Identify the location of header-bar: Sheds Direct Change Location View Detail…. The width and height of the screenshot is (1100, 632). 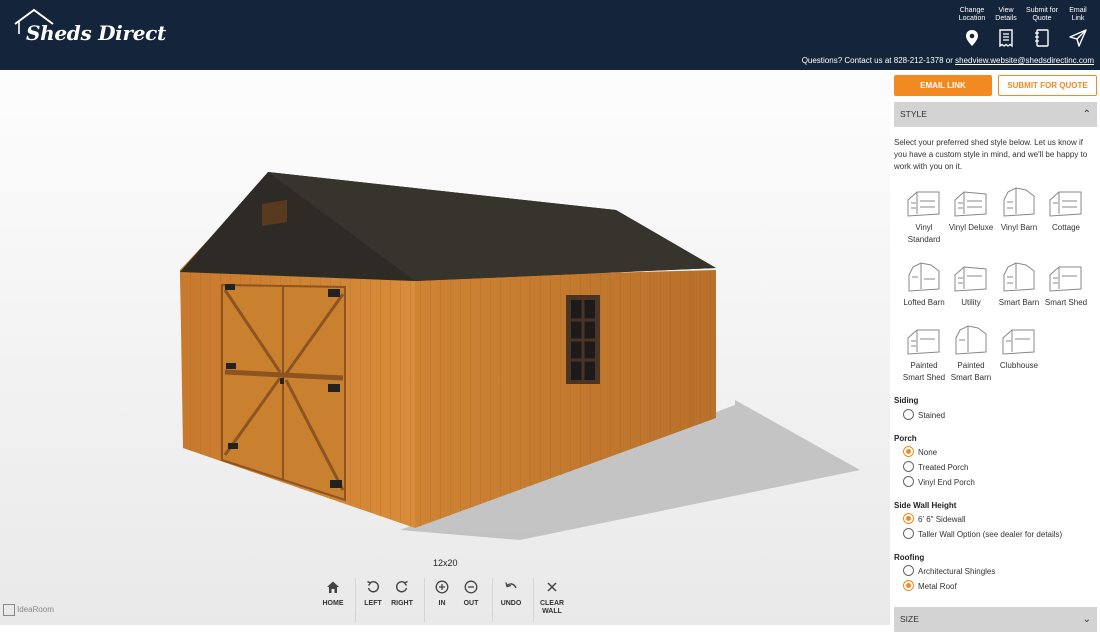
(550, 35).